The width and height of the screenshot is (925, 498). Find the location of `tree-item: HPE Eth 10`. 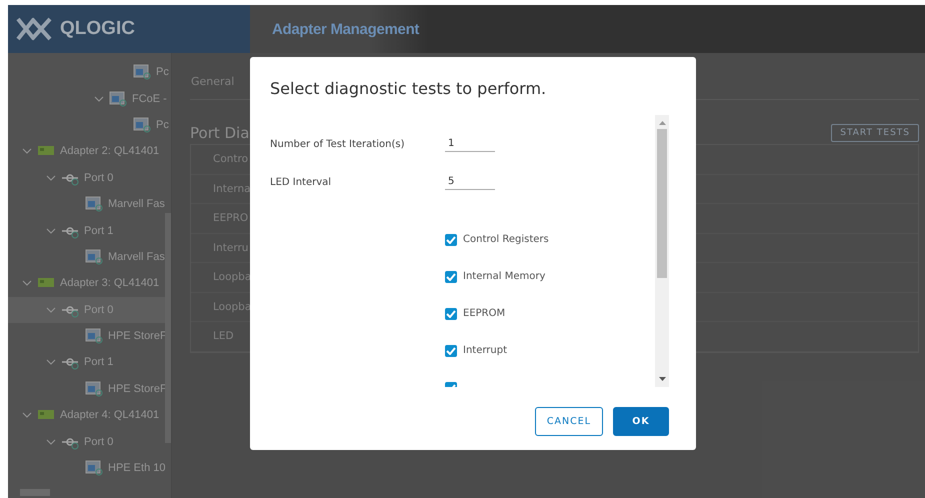

tree-item: HPE Eth 10 is located at coordinates (89, 468).